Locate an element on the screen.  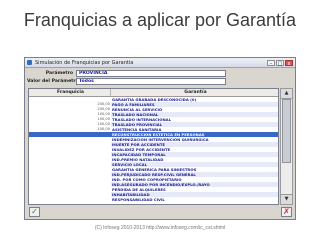
scroll-thumb is located at coordinates (286, 131).